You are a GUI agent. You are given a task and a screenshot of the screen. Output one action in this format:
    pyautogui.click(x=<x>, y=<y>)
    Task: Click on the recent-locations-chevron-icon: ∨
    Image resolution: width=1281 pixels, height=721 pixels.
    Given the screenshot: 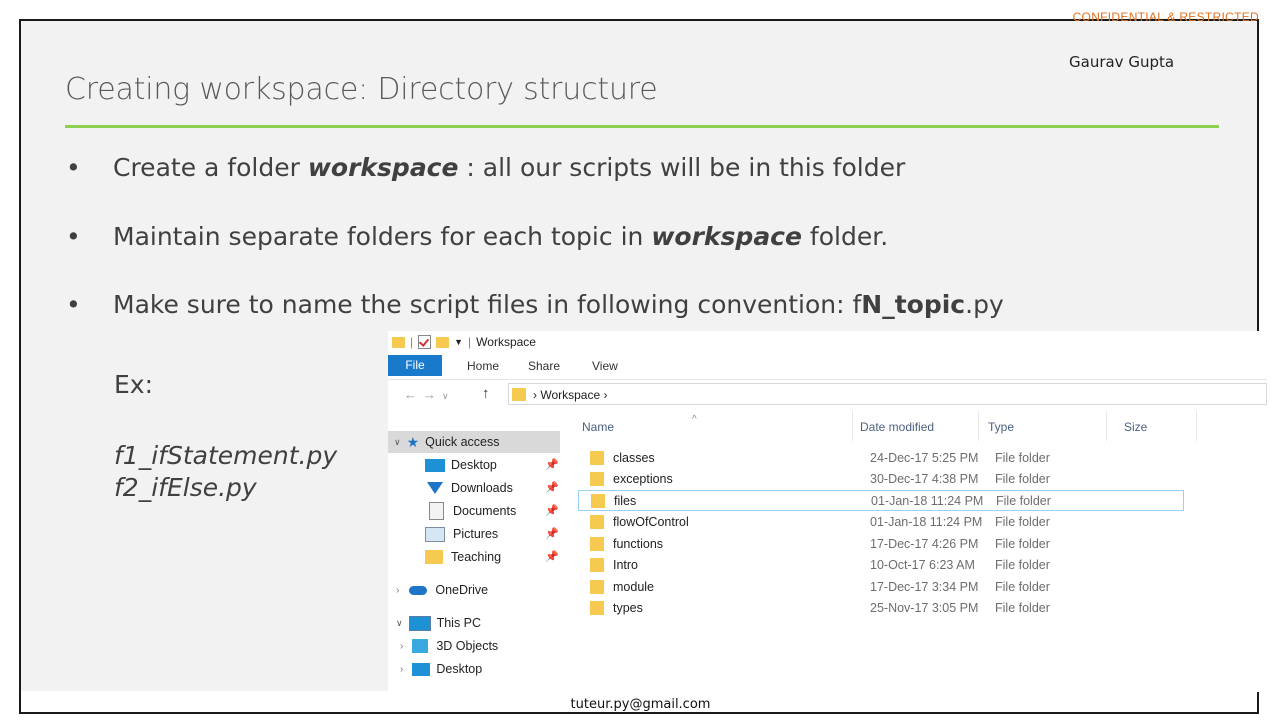 What is the action you would take?
    pyautogui.click(x=448, y=396)
    